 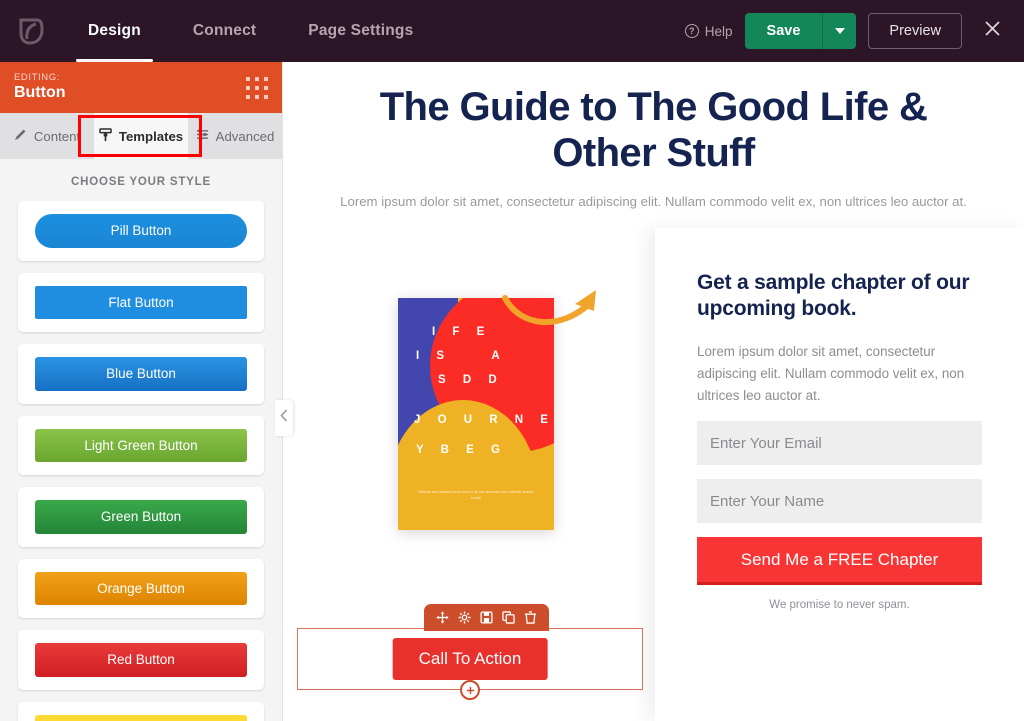 What do you see at coordinates (766, 443) in the screenshot?
I see `email-field-placeholder: Enter Your Email` at bounding box center [766, 443].